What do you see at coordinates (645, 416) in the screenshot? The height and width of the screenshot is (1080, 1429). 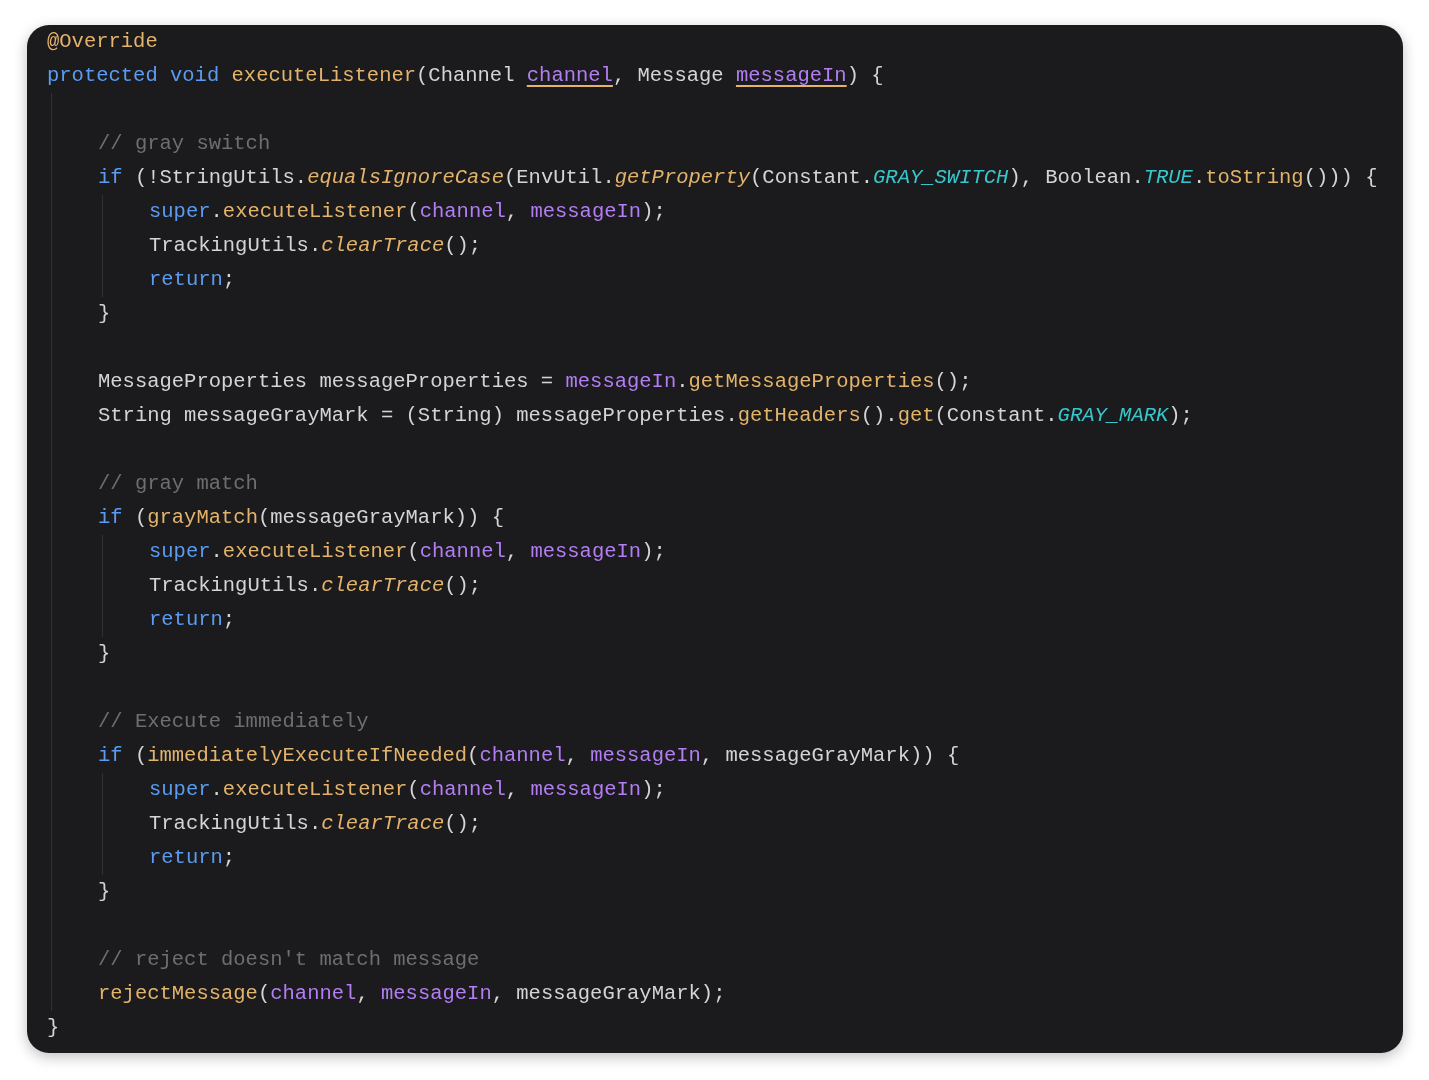 I see `code-line: String messageGrayMark = (String) messageProperties.getHeaders().get(Constant.GRAY_MARK);` at bounding box center [645, 416].